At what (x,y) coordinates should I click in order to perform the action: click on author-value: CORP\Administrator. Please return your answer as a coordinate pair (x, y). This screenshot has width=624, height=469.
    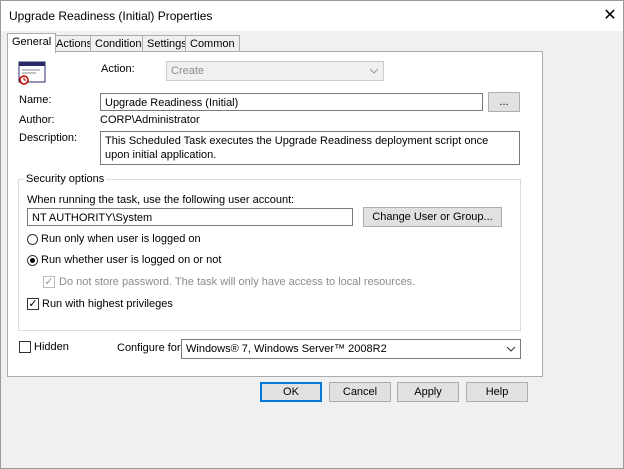
    Looking at the image, I should click on (150, 120).